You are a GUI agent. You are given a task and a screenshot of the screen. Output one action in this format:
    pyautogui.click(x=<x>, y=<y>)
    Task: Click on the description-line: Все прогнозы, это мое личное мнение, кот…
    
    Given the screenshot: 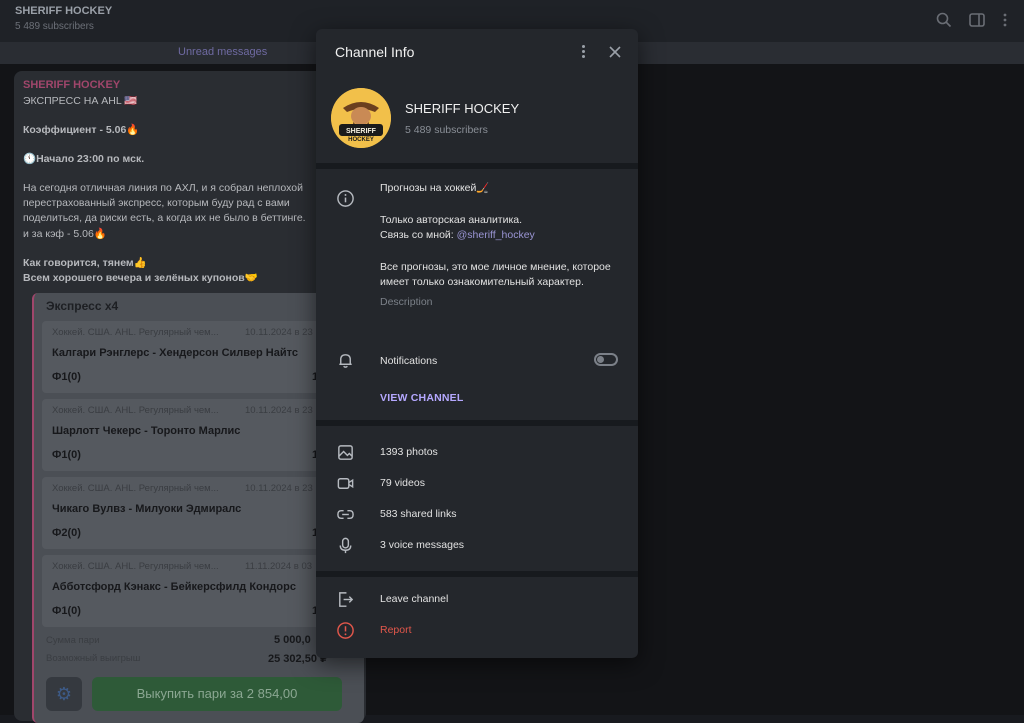 What is the action you would take?
    pyautogui.click(x=495, y=274)
    